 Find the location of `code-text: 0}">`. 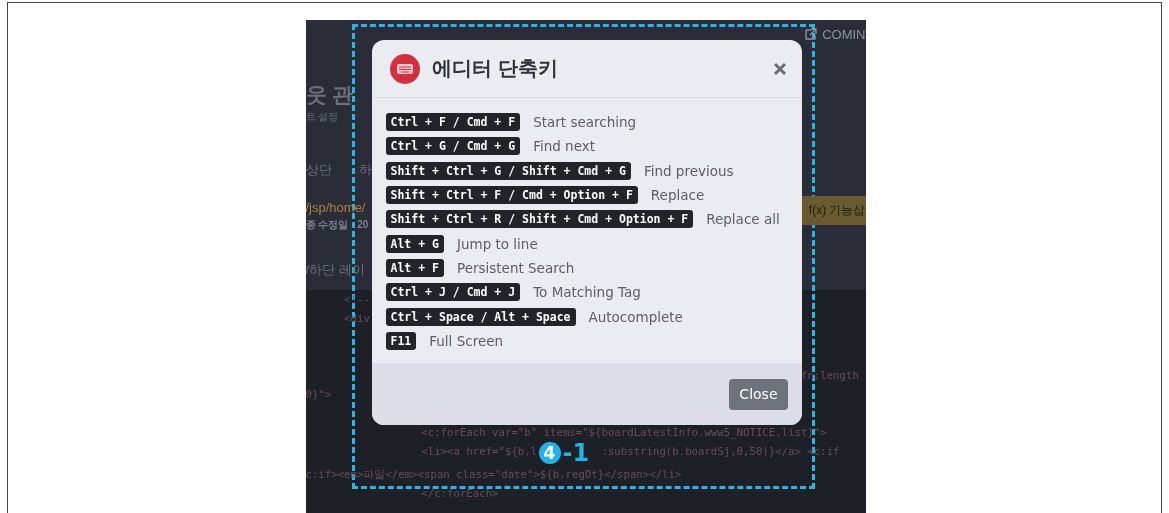

code-text: 0}"> is located at coordinates (318, 395).